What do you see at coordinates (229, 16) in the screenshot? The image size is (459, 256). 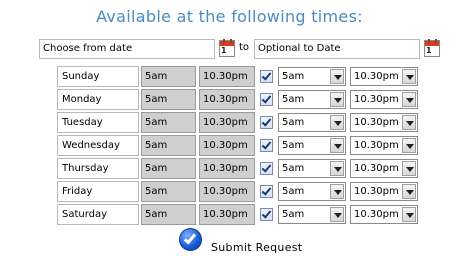 I see `page-title: Available at the following times:` at bounding box center [229, 16].